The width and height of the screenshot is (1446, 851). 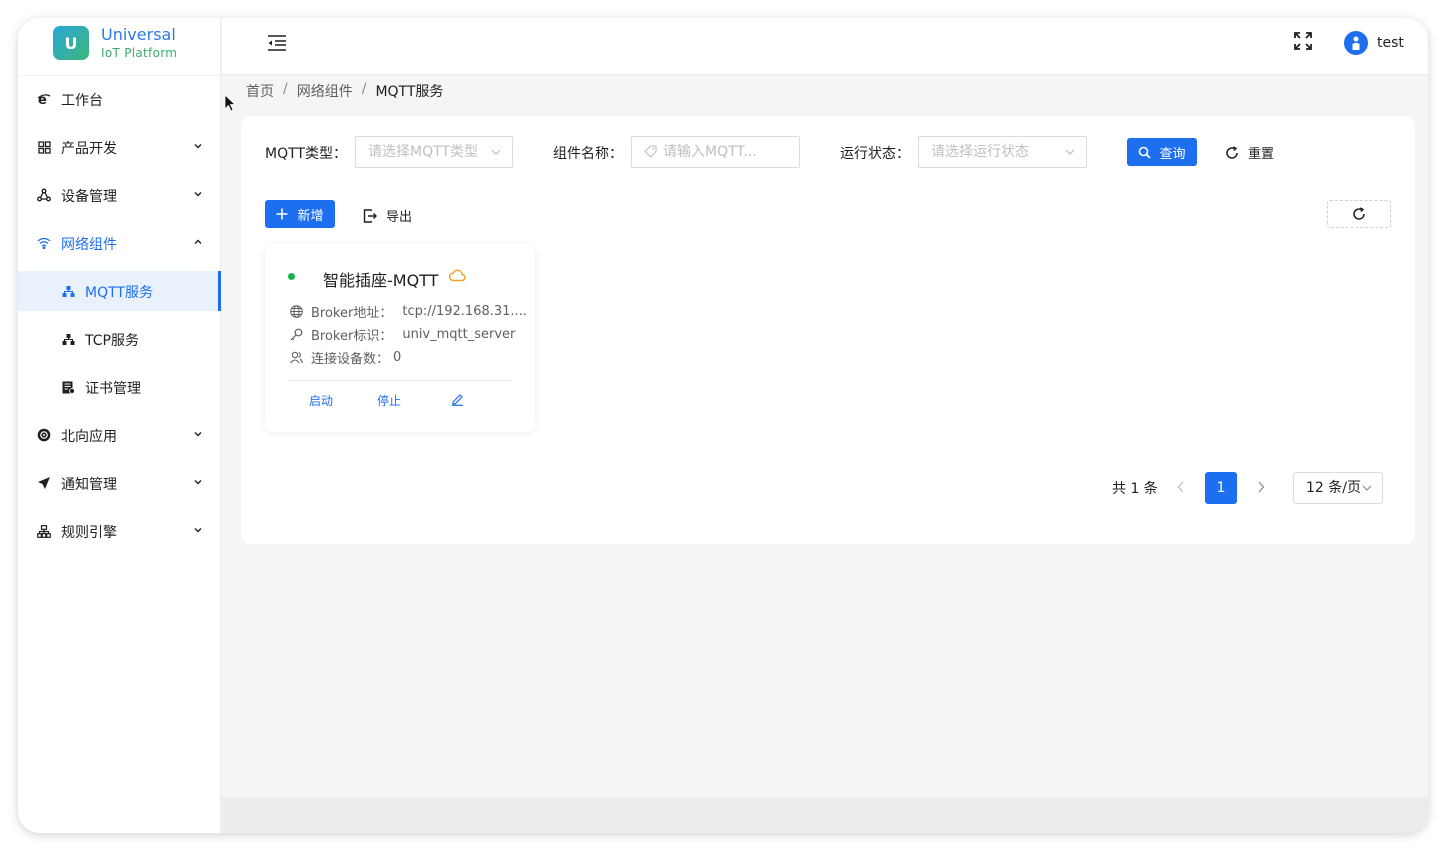 What do you see at coordinates (71, 43) in the screenshot?
I see `logo-badge: U` at bounding box center [71, 43].